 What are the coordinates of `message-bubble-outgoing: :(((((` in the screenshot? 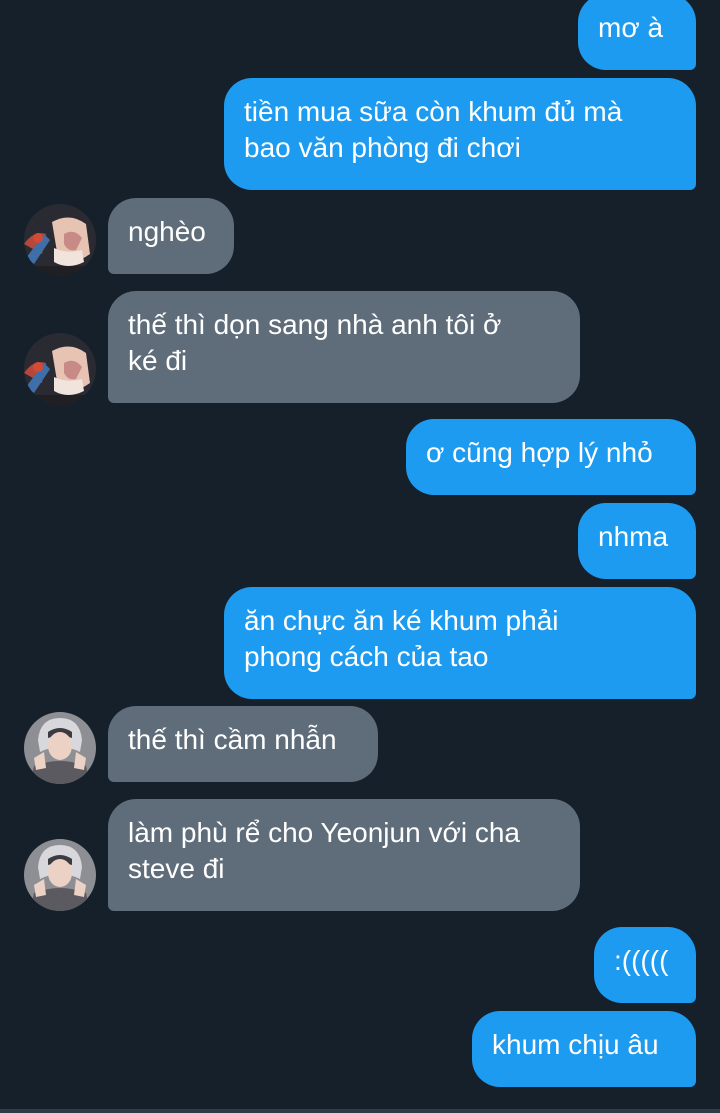 It's located at (645, 965).